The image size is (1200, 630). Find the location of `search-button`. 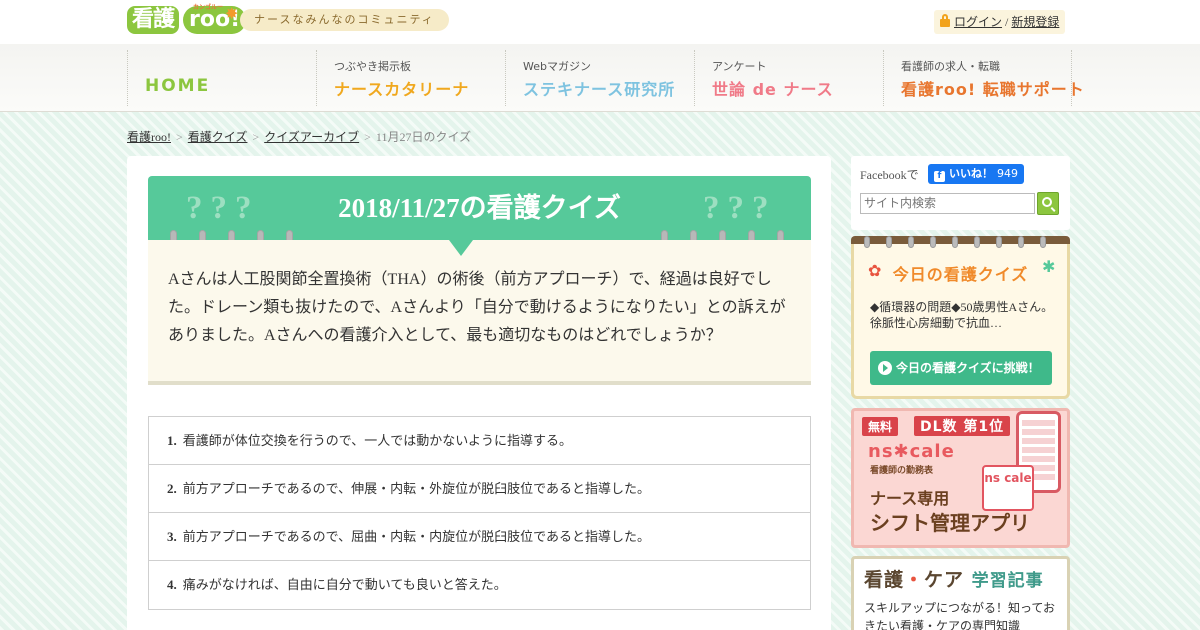

search-button is located at coordinates (1048, 203).